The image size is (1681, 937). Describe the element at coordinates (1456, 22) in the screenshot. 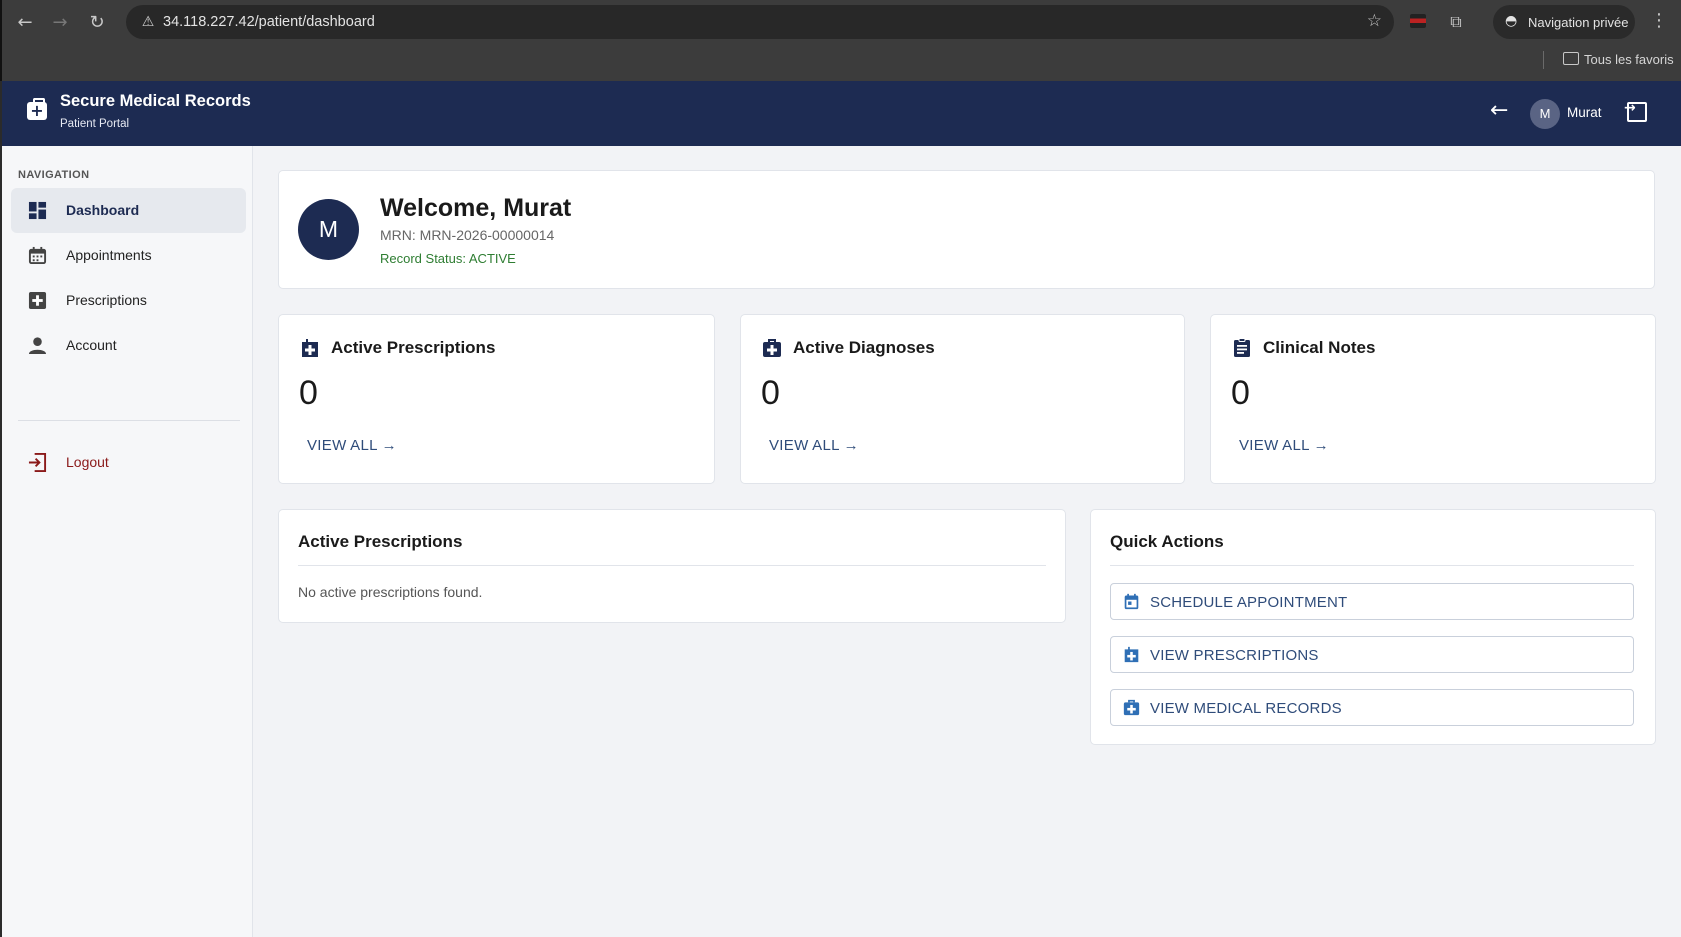

I see `extensions-icon: ⧉` at that location.